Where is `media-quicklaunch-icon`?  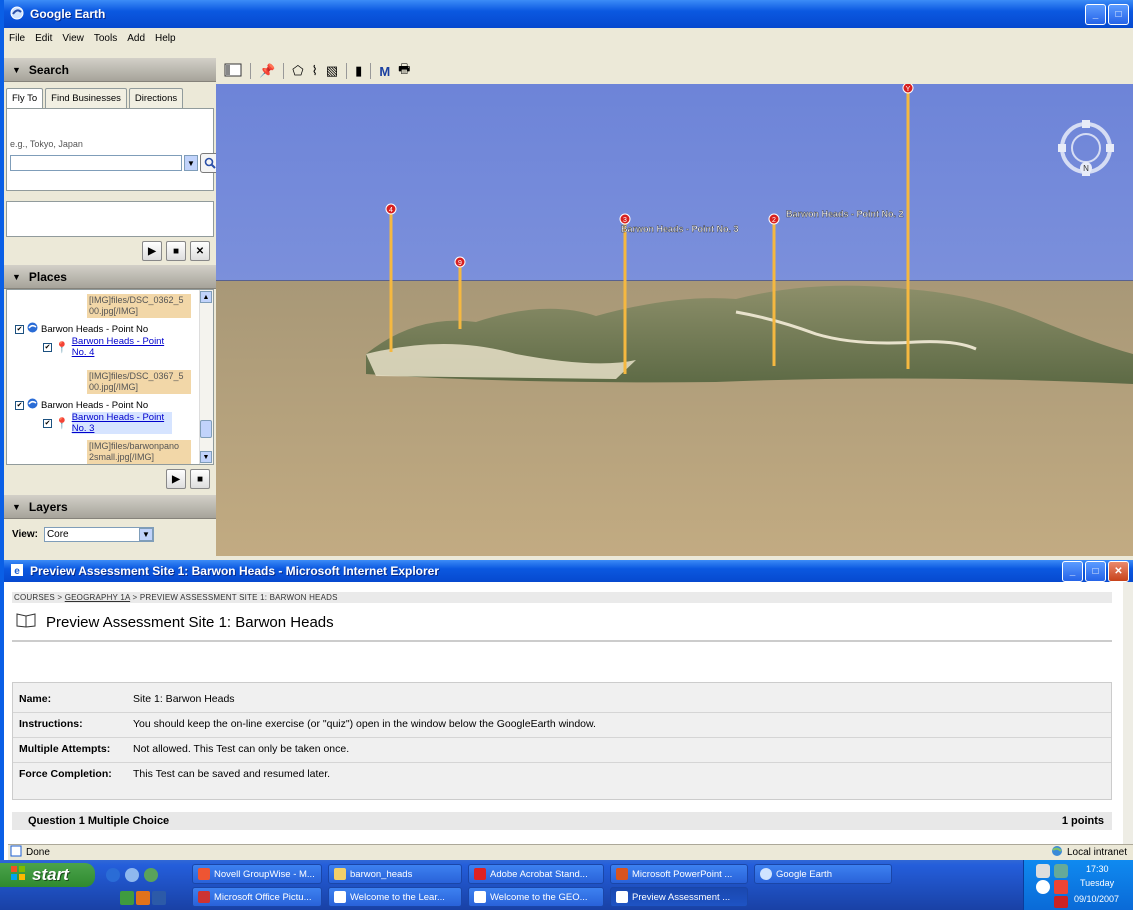 media-quicklaunch-icon is located at coordinates (151, 875).